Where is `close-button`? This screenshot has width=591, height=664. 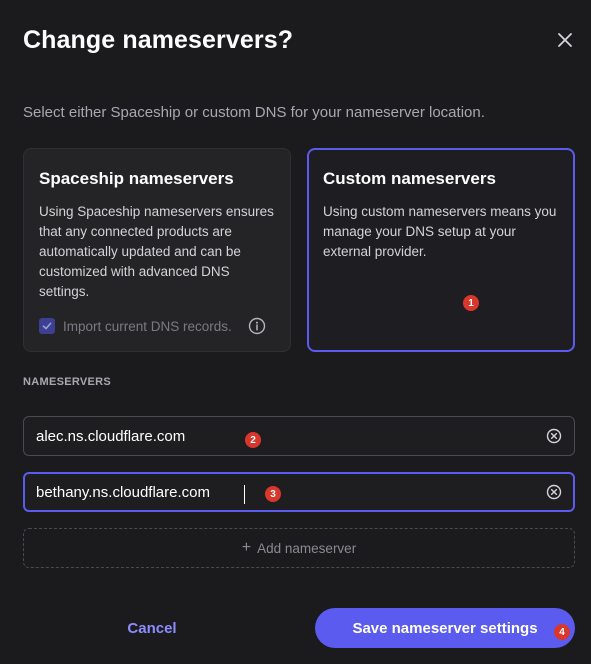
close-button is located at coordinates (565, 40).